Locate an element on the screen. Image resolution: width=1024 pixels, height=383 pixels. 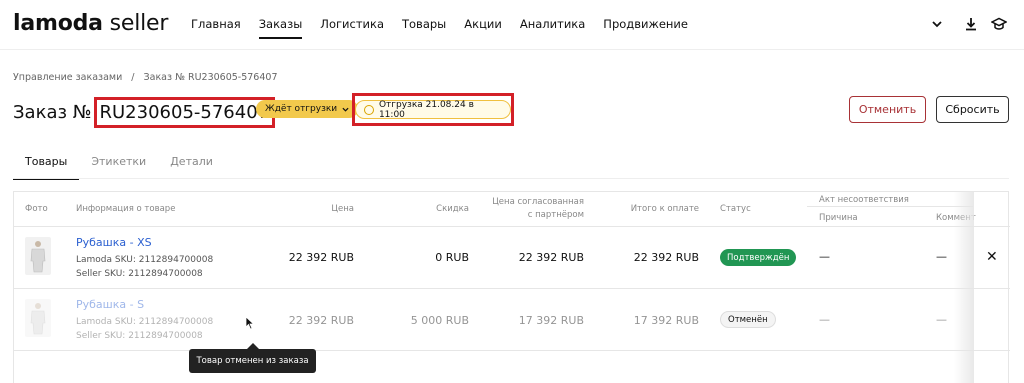
shipment-label: Отгрузка 21.08.24 в 11:00 is located at coordinates (426, 109).